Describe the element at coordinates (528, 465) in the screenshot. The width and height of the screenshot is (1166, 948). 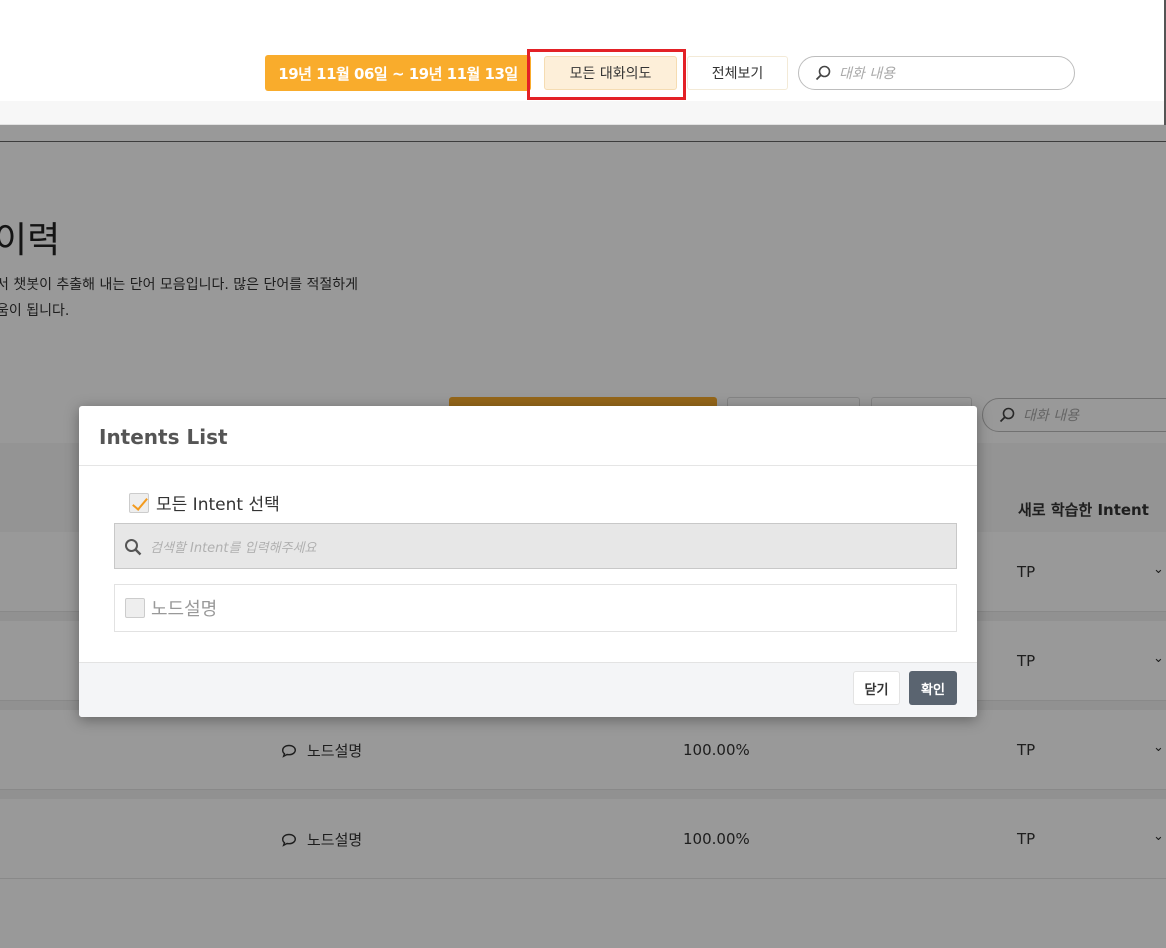
I see `divider` at that location.